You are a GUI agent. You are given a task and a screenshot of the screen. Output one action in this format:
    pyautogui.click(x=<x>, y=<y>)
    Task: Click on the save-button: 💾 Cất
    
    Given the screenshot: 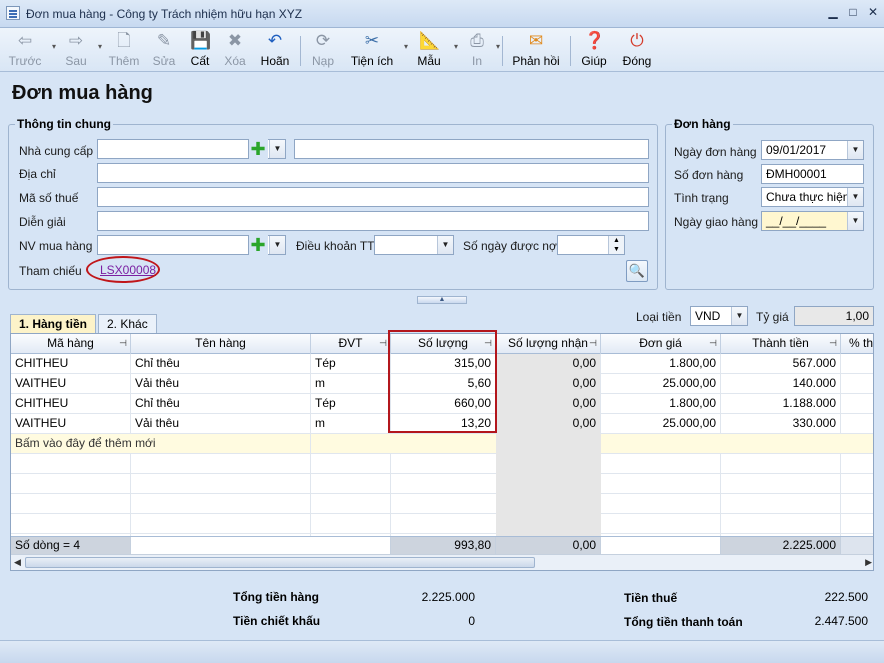 What is the action you would take?
    pyautogui.click(x=200, y=50)
    